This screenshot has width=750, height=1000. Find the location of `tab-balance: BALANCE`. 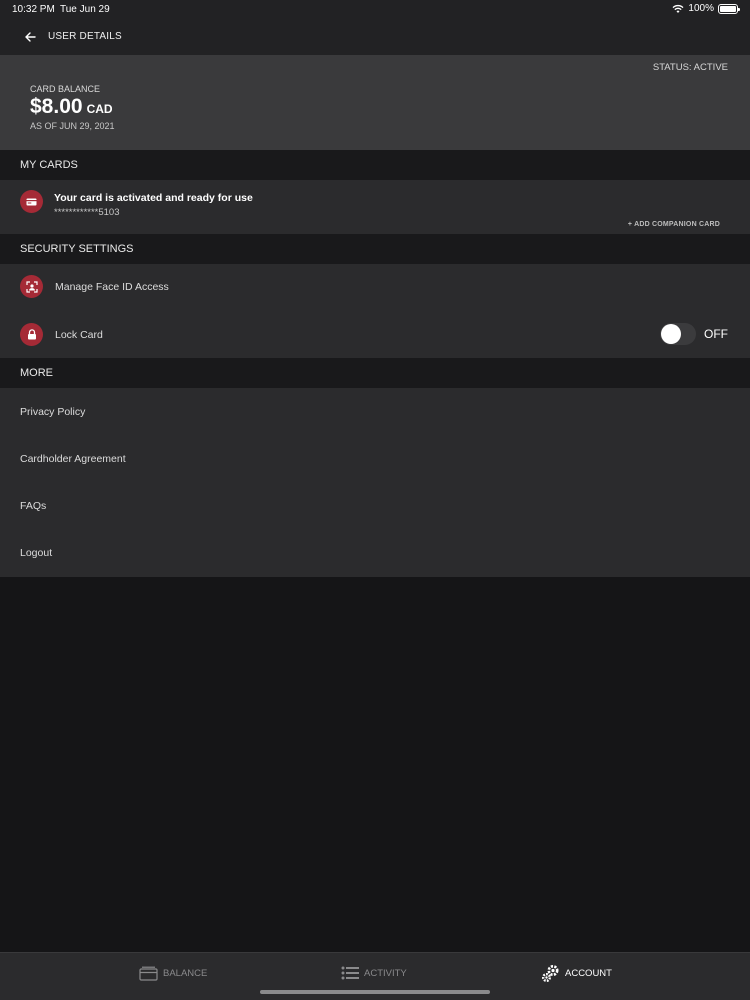

tab-balance: BALANCE is located at coordinates (173, 973).